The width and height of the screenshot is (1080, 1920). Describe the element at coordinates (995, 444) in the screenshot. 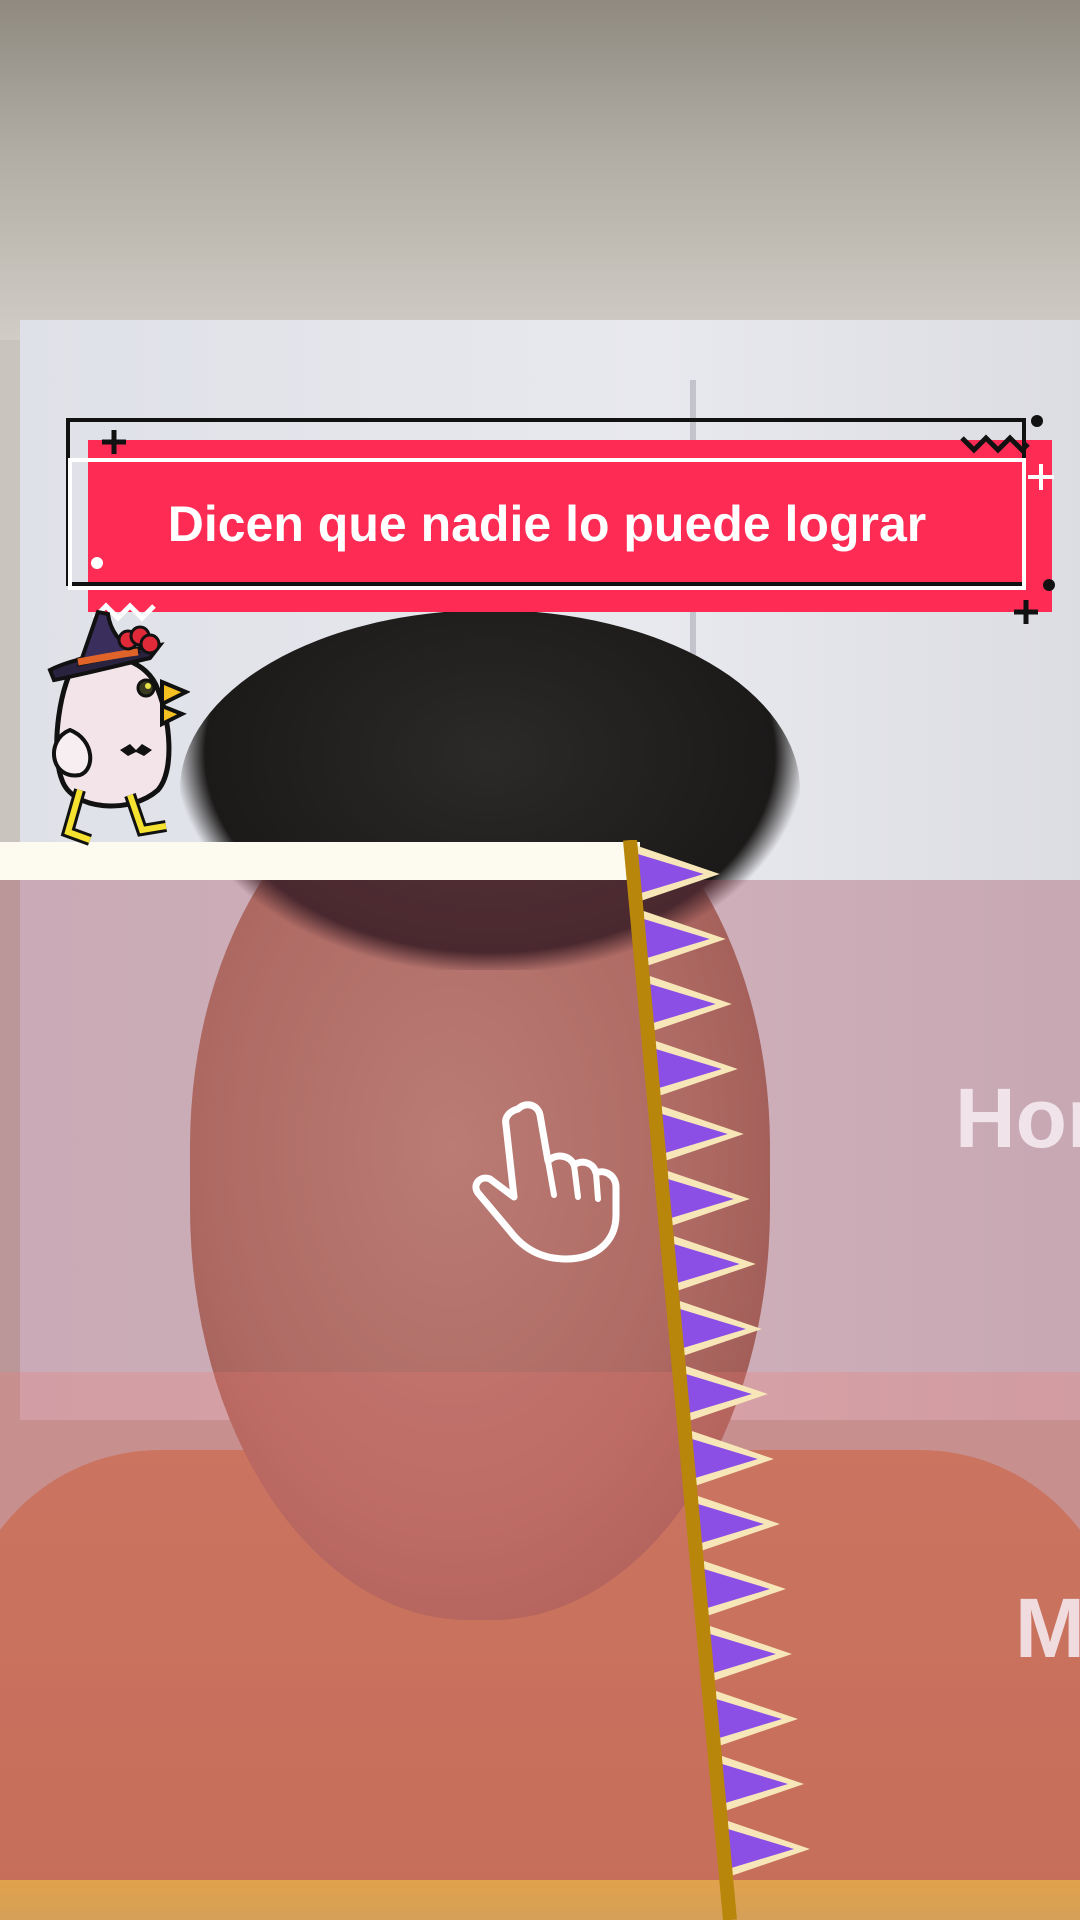

I see `zigzag-icon` at that location.